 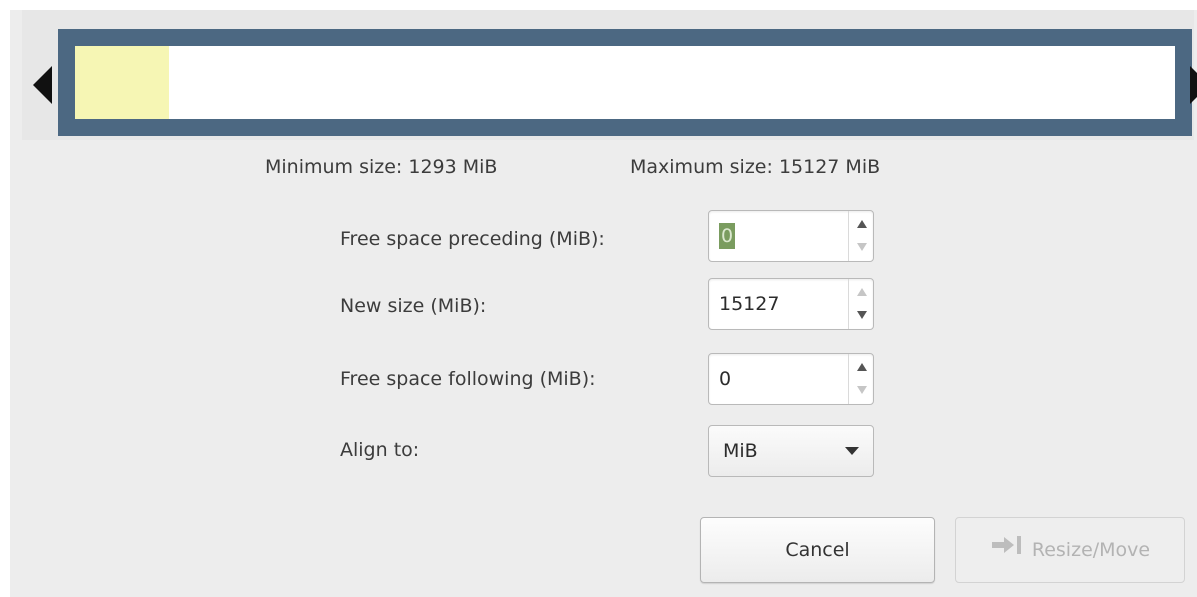 I want to click on free-space-following-label: Free space following (MiB):, so click(x=468, y=379).